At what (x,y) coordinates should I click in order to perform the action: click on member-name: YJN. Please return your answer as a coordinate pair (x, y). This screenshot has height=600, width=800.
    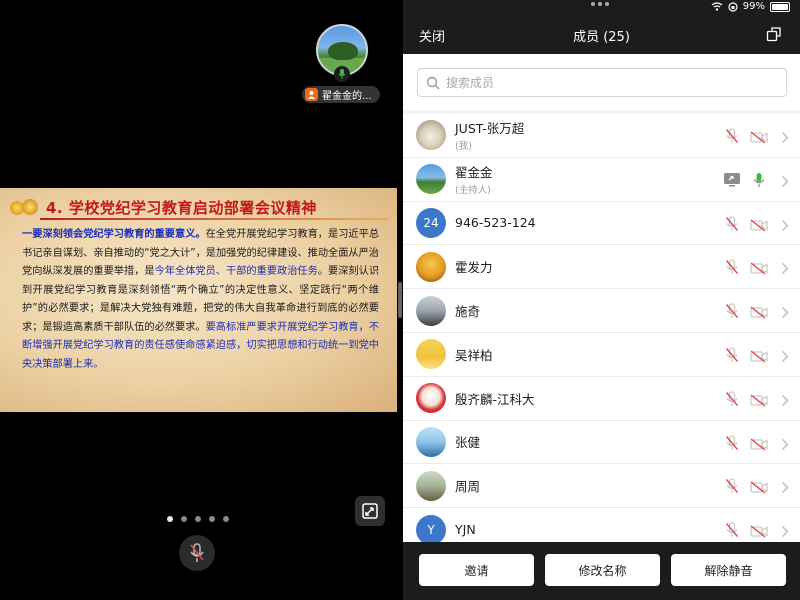
    Looking at the image, I should click on (465, 530).